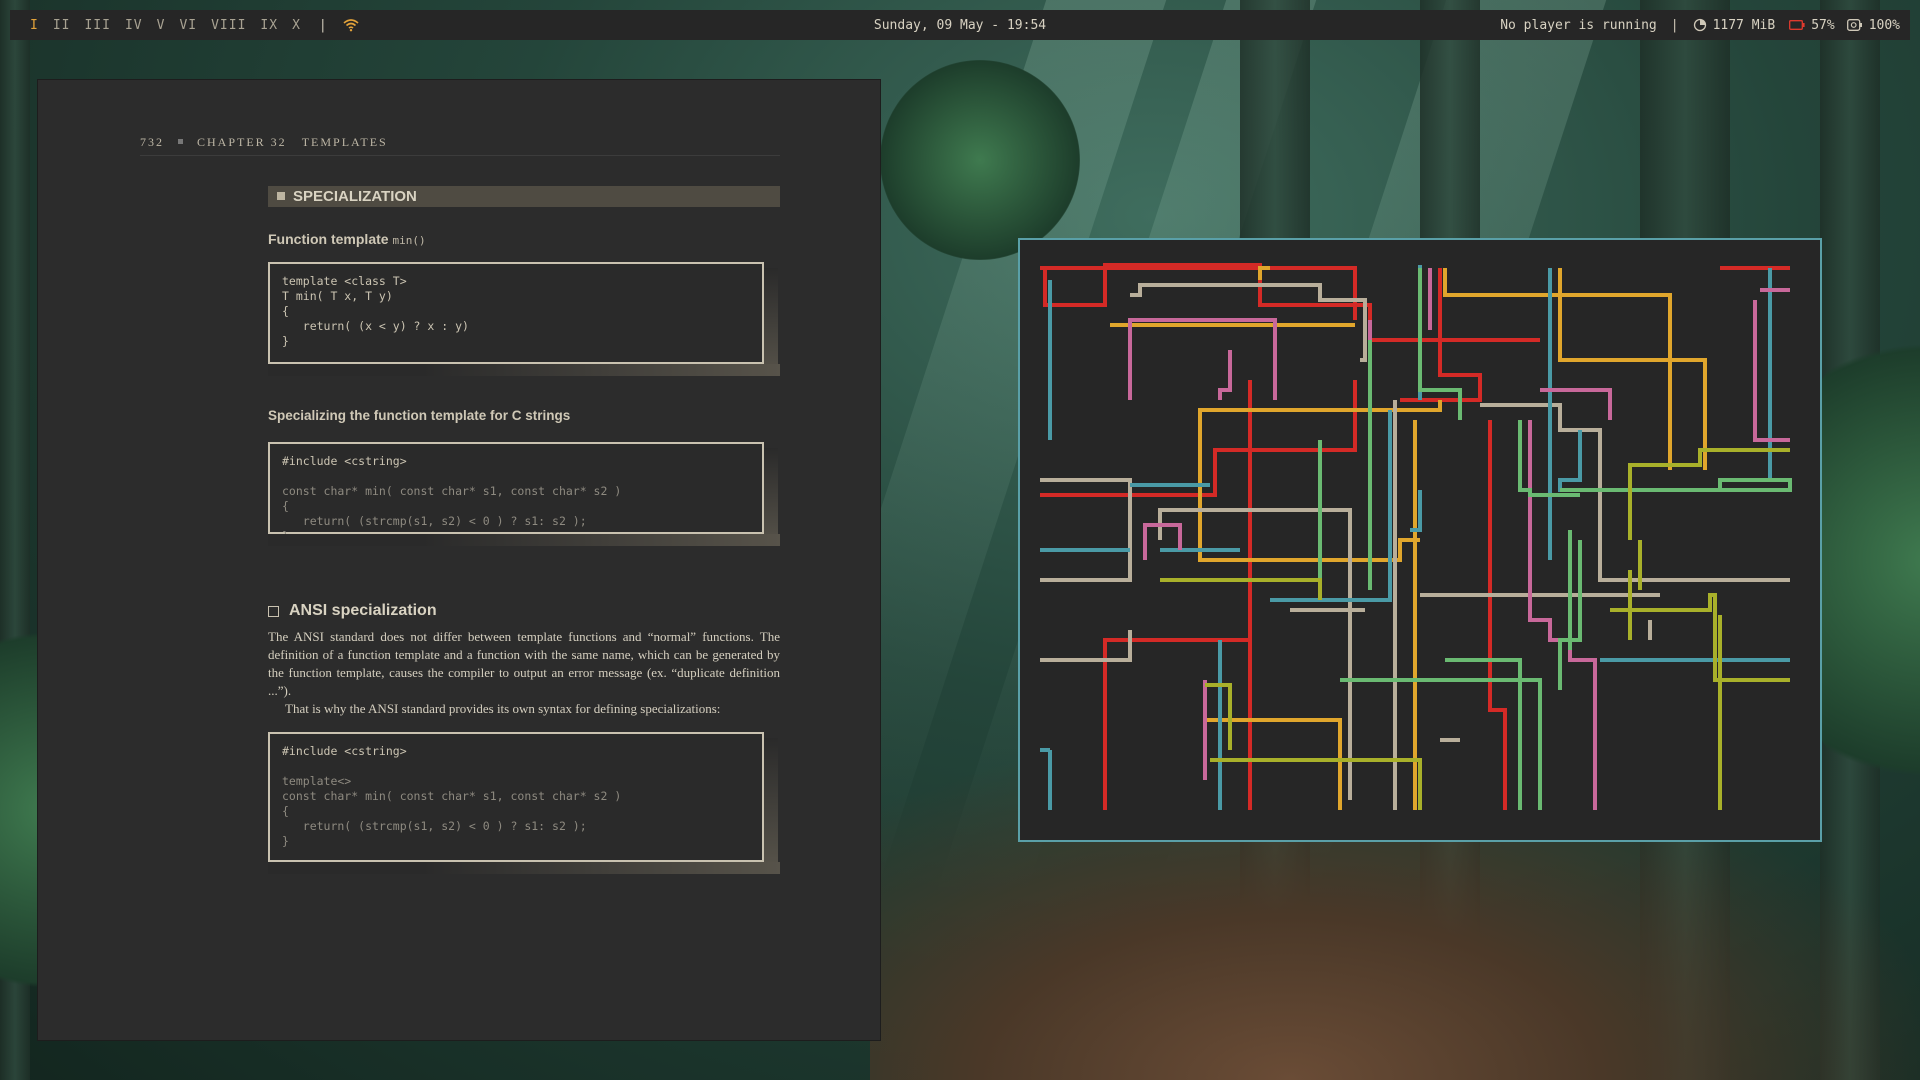  Describe the element at coordinates (62, 25) in the screenshot. I see `workspace-2: II` at that location.